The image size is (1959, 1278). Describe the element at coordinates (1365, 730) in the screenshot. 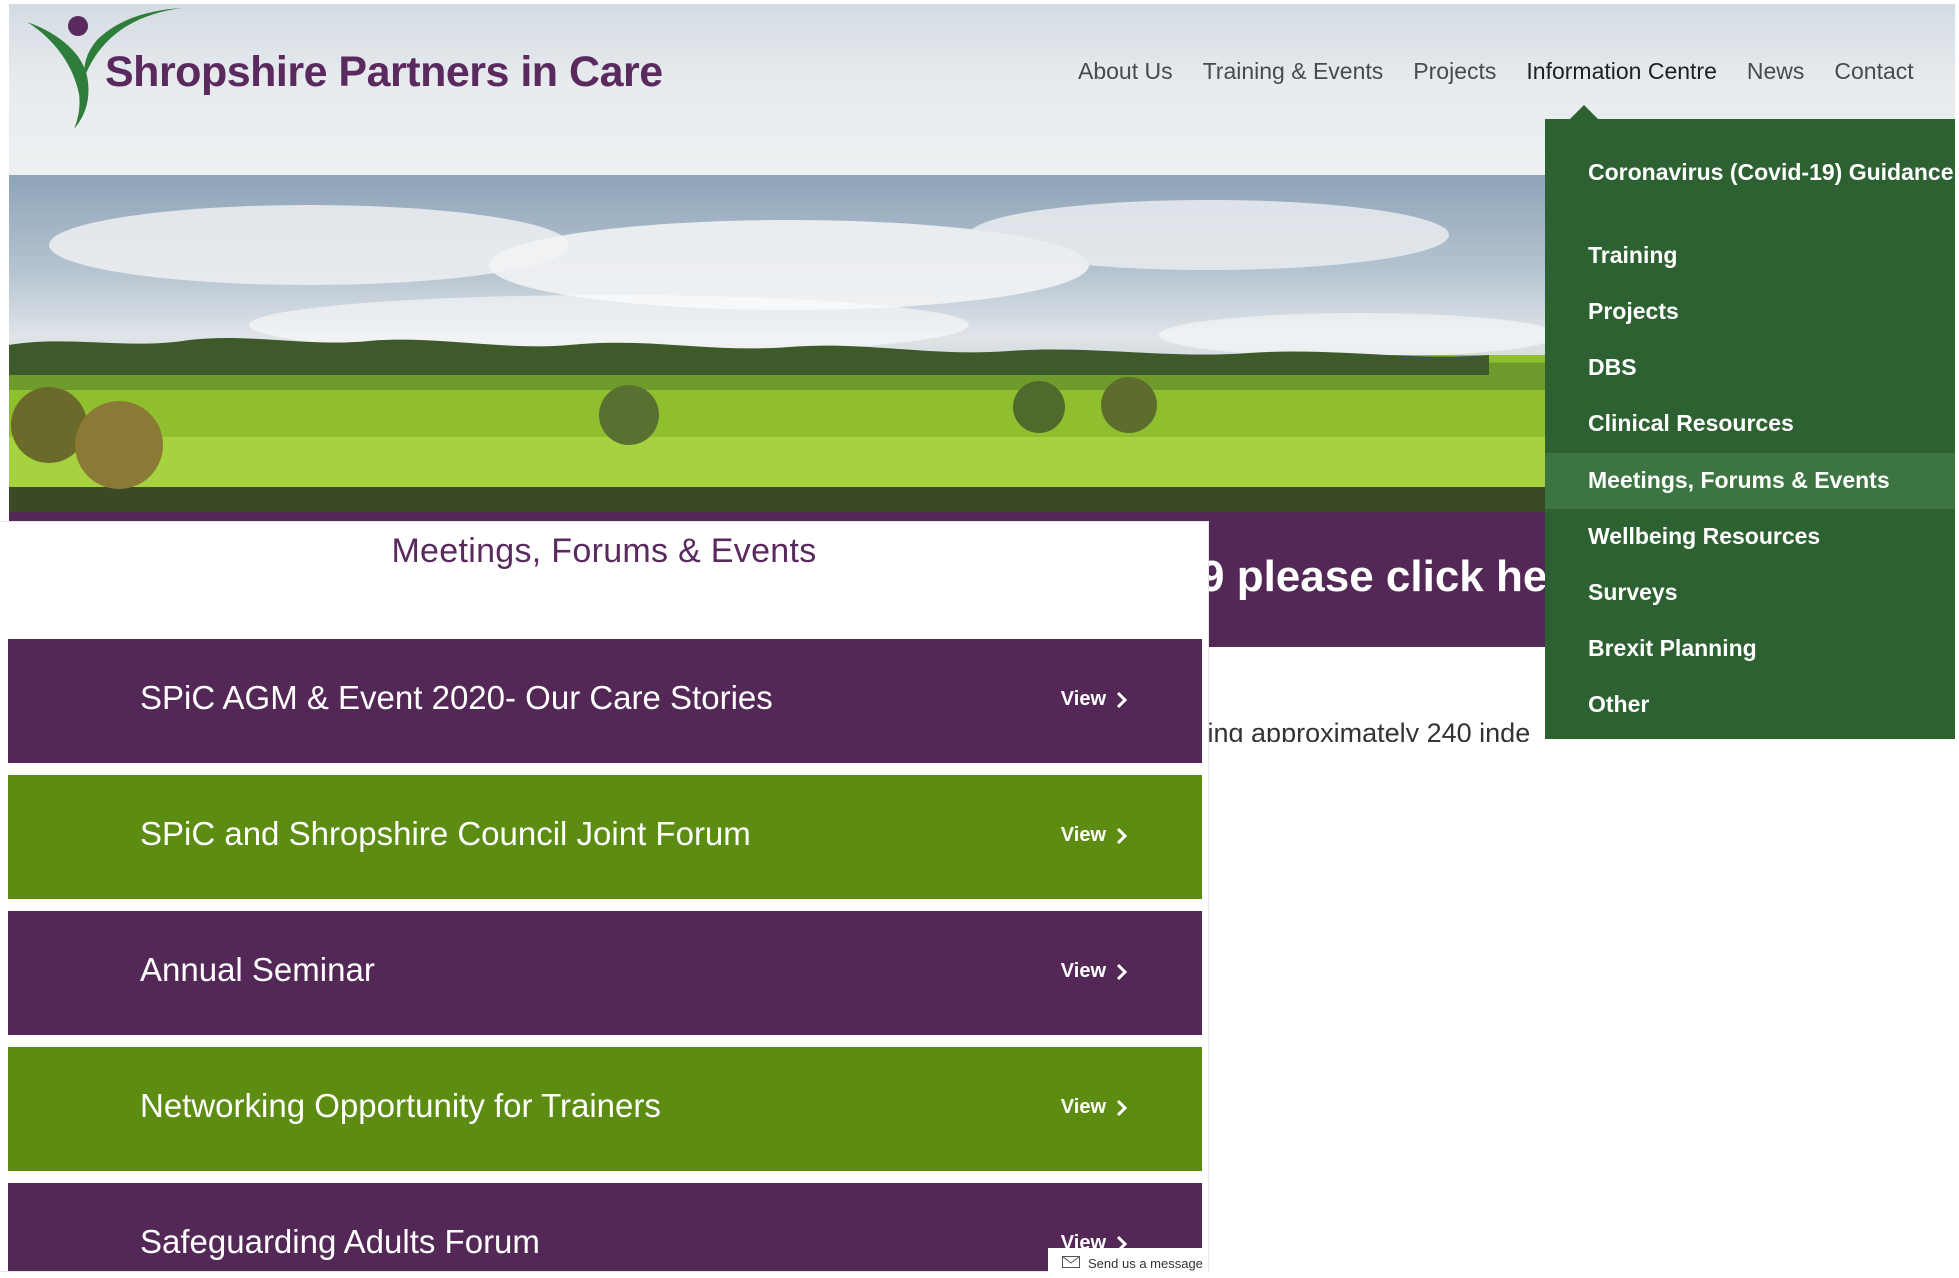

I see `intro-text: ting approximately 240 inde` at that location.